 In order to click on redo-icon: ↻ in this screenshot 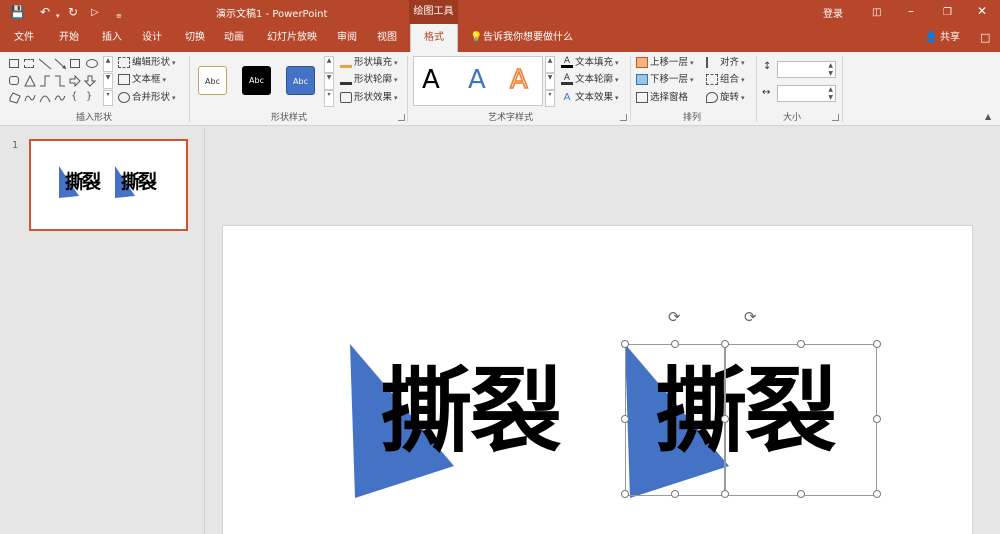, I will do `click(73, 12)`.